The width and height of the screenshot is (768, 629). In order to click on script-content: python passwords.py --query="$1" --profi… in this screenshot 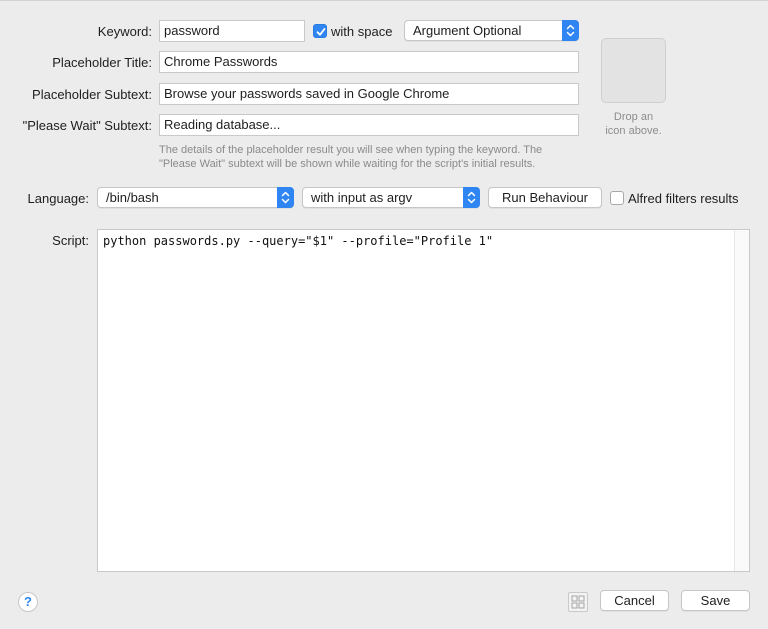, I will do `click(298, 241)`.